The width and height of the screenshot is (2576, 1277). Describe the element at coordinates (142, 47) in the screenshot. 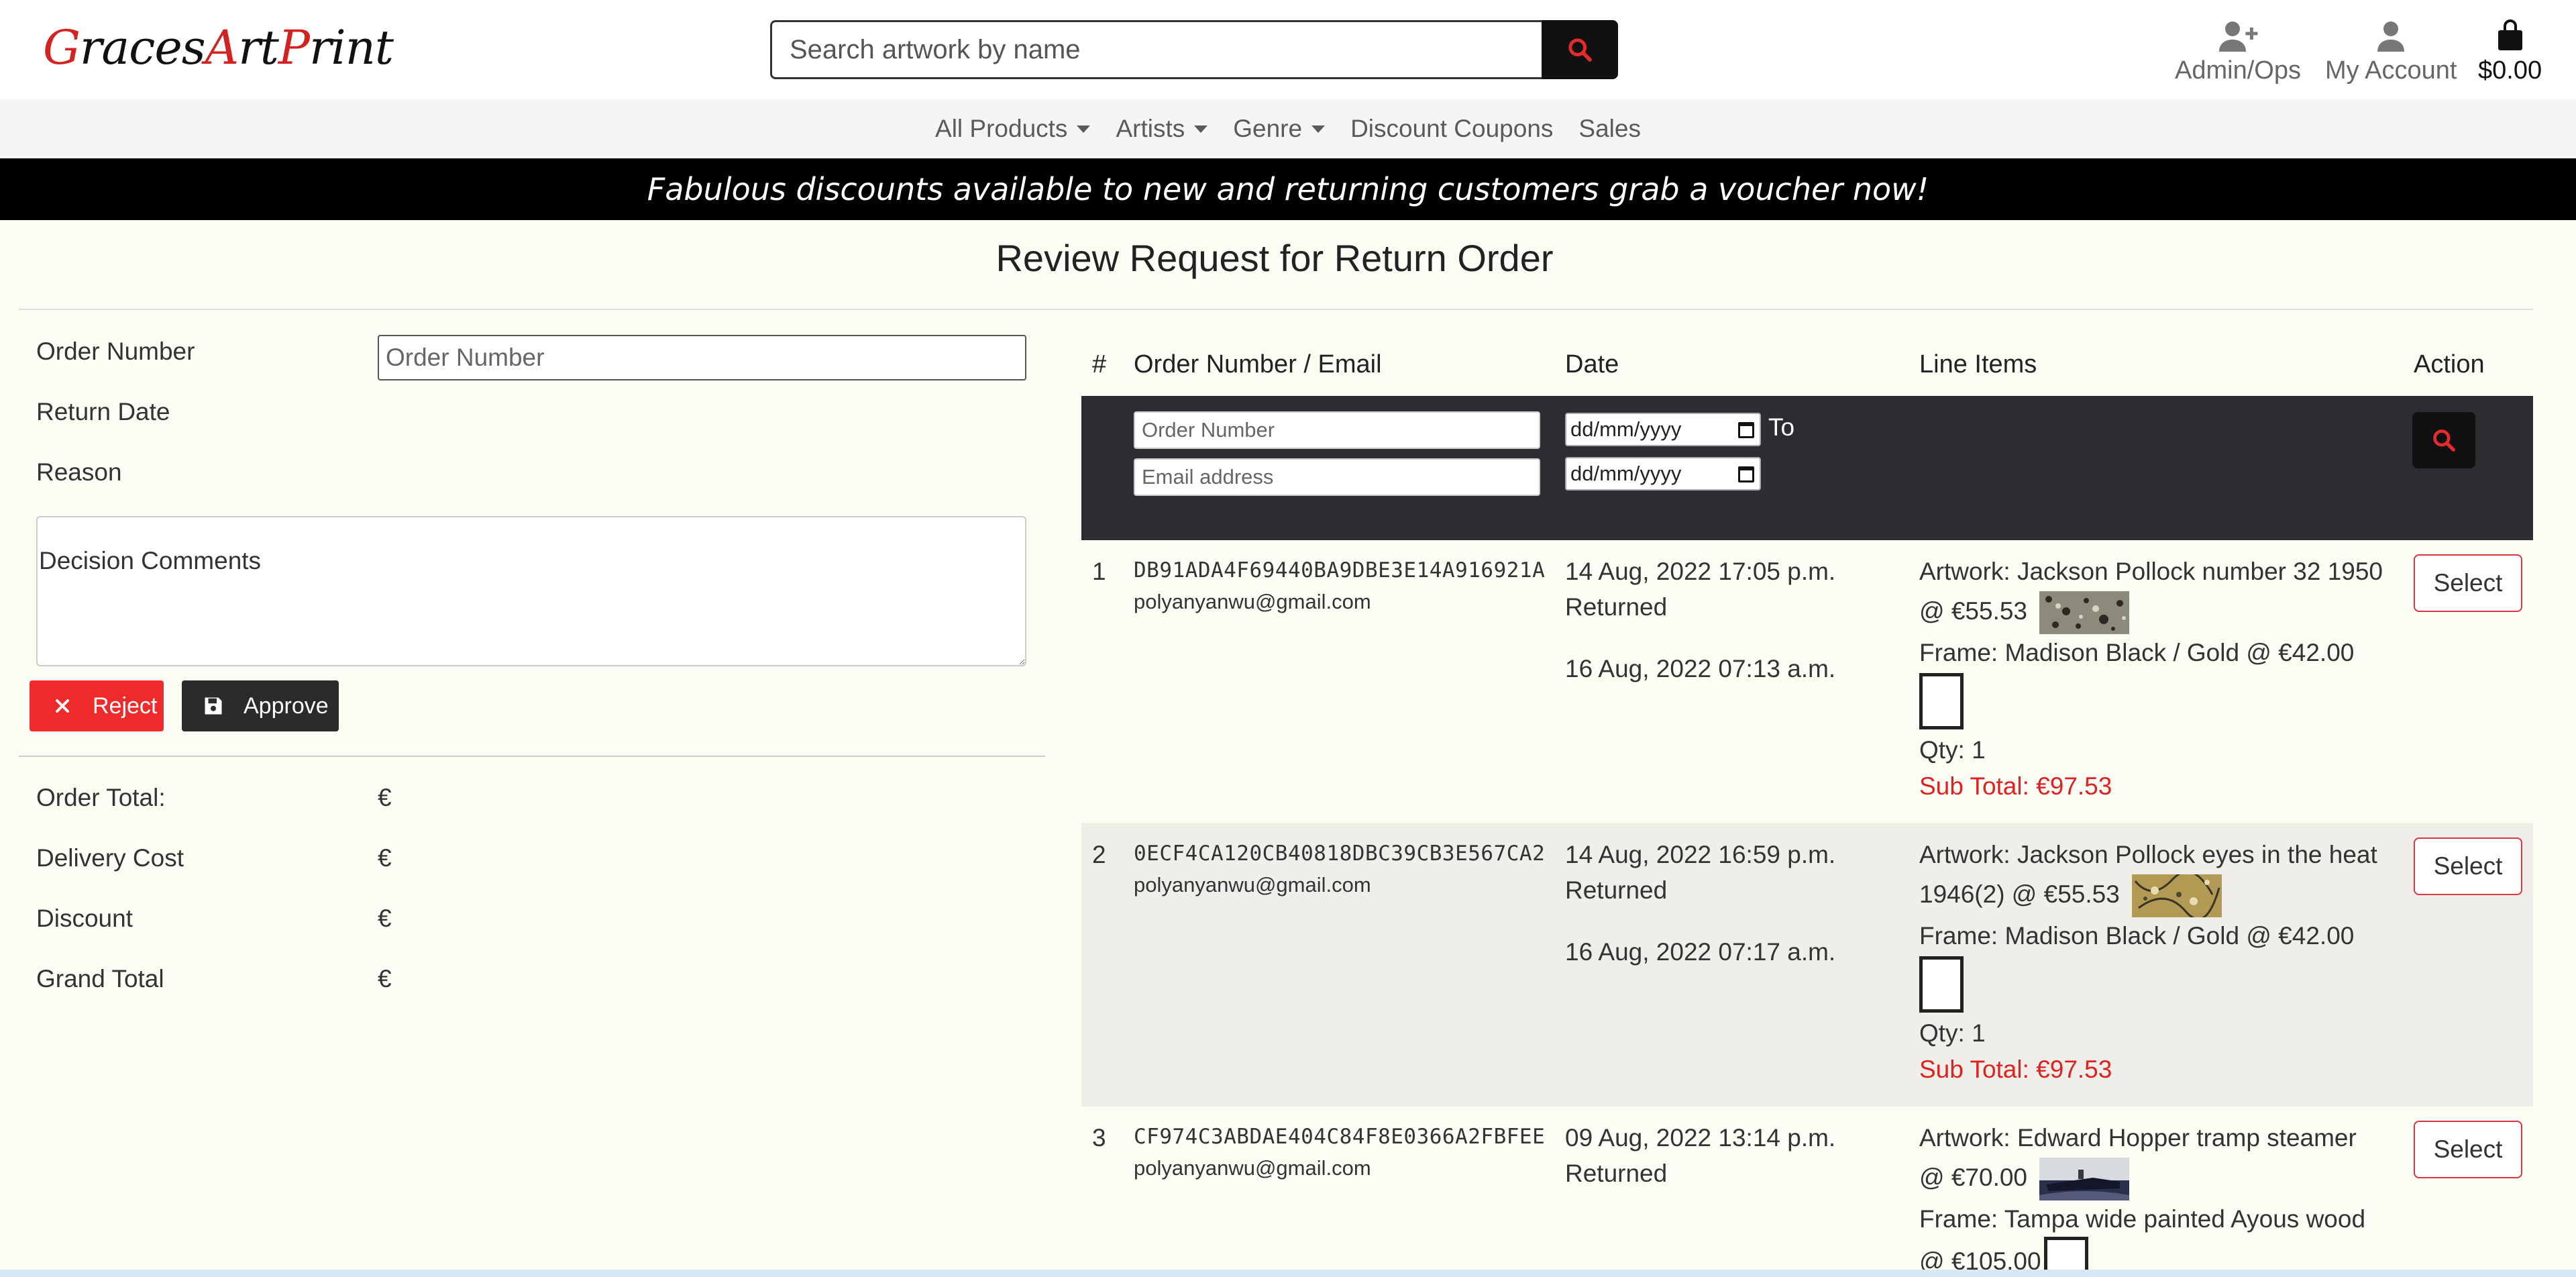

I see `logo-text: races` at that location.